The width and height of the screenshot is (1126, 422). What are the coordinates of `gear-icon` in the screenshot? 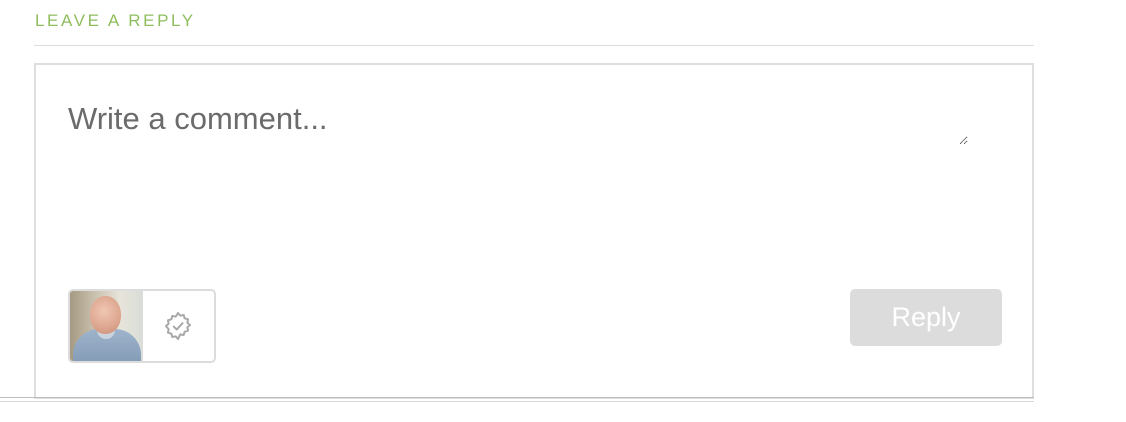 It's located at (178, 326).